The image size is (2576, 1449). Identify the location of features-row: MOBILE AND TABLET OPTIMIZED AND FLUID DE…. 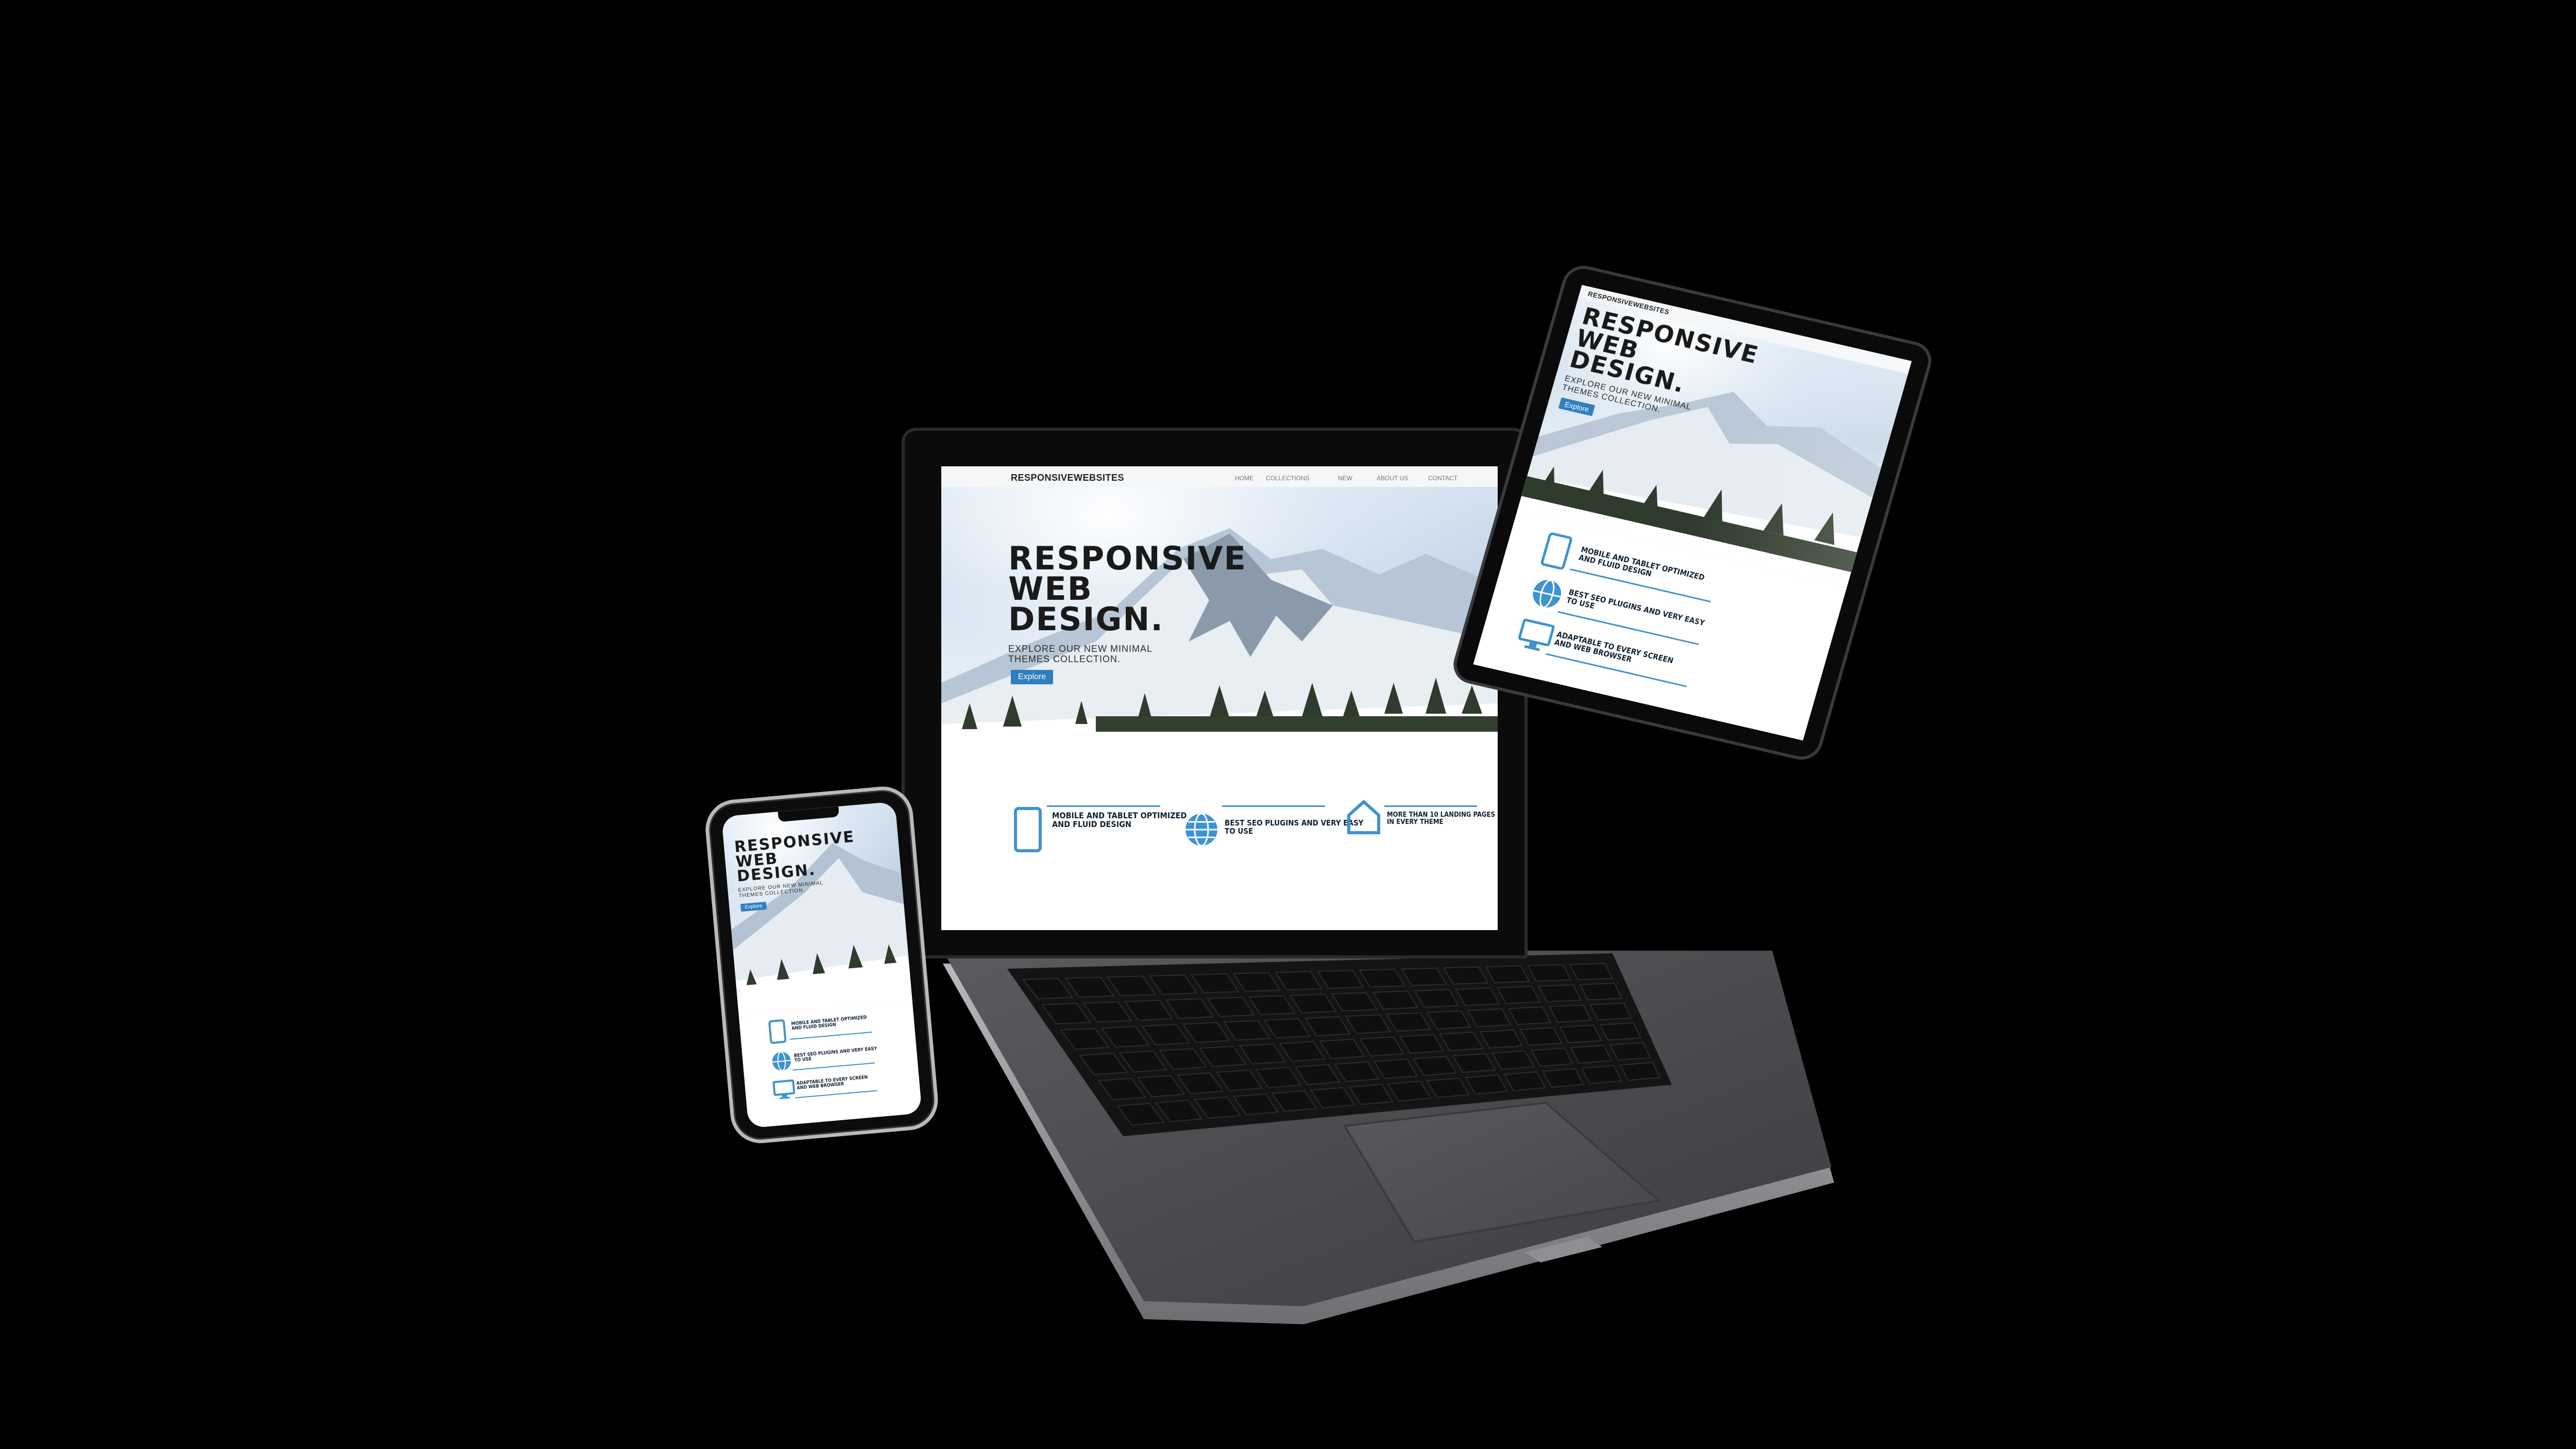
(1219, 847).